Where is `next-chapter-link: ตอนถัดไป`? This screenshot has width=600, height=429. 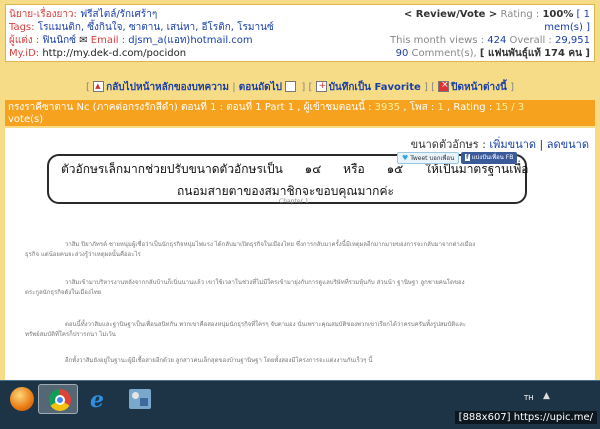 next-chapter-link: ตอนถัดไป is located at coordinates (260, 87).